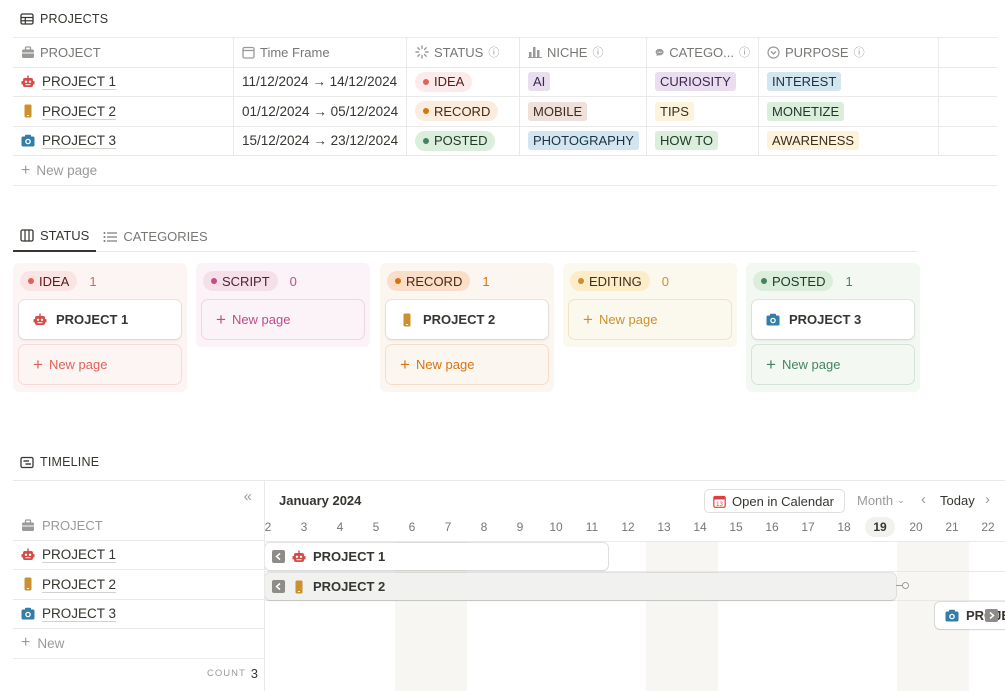 The width and height of the screenshot is (1005, 691). I want to click on bar-chart-icon, so click(535, 53).